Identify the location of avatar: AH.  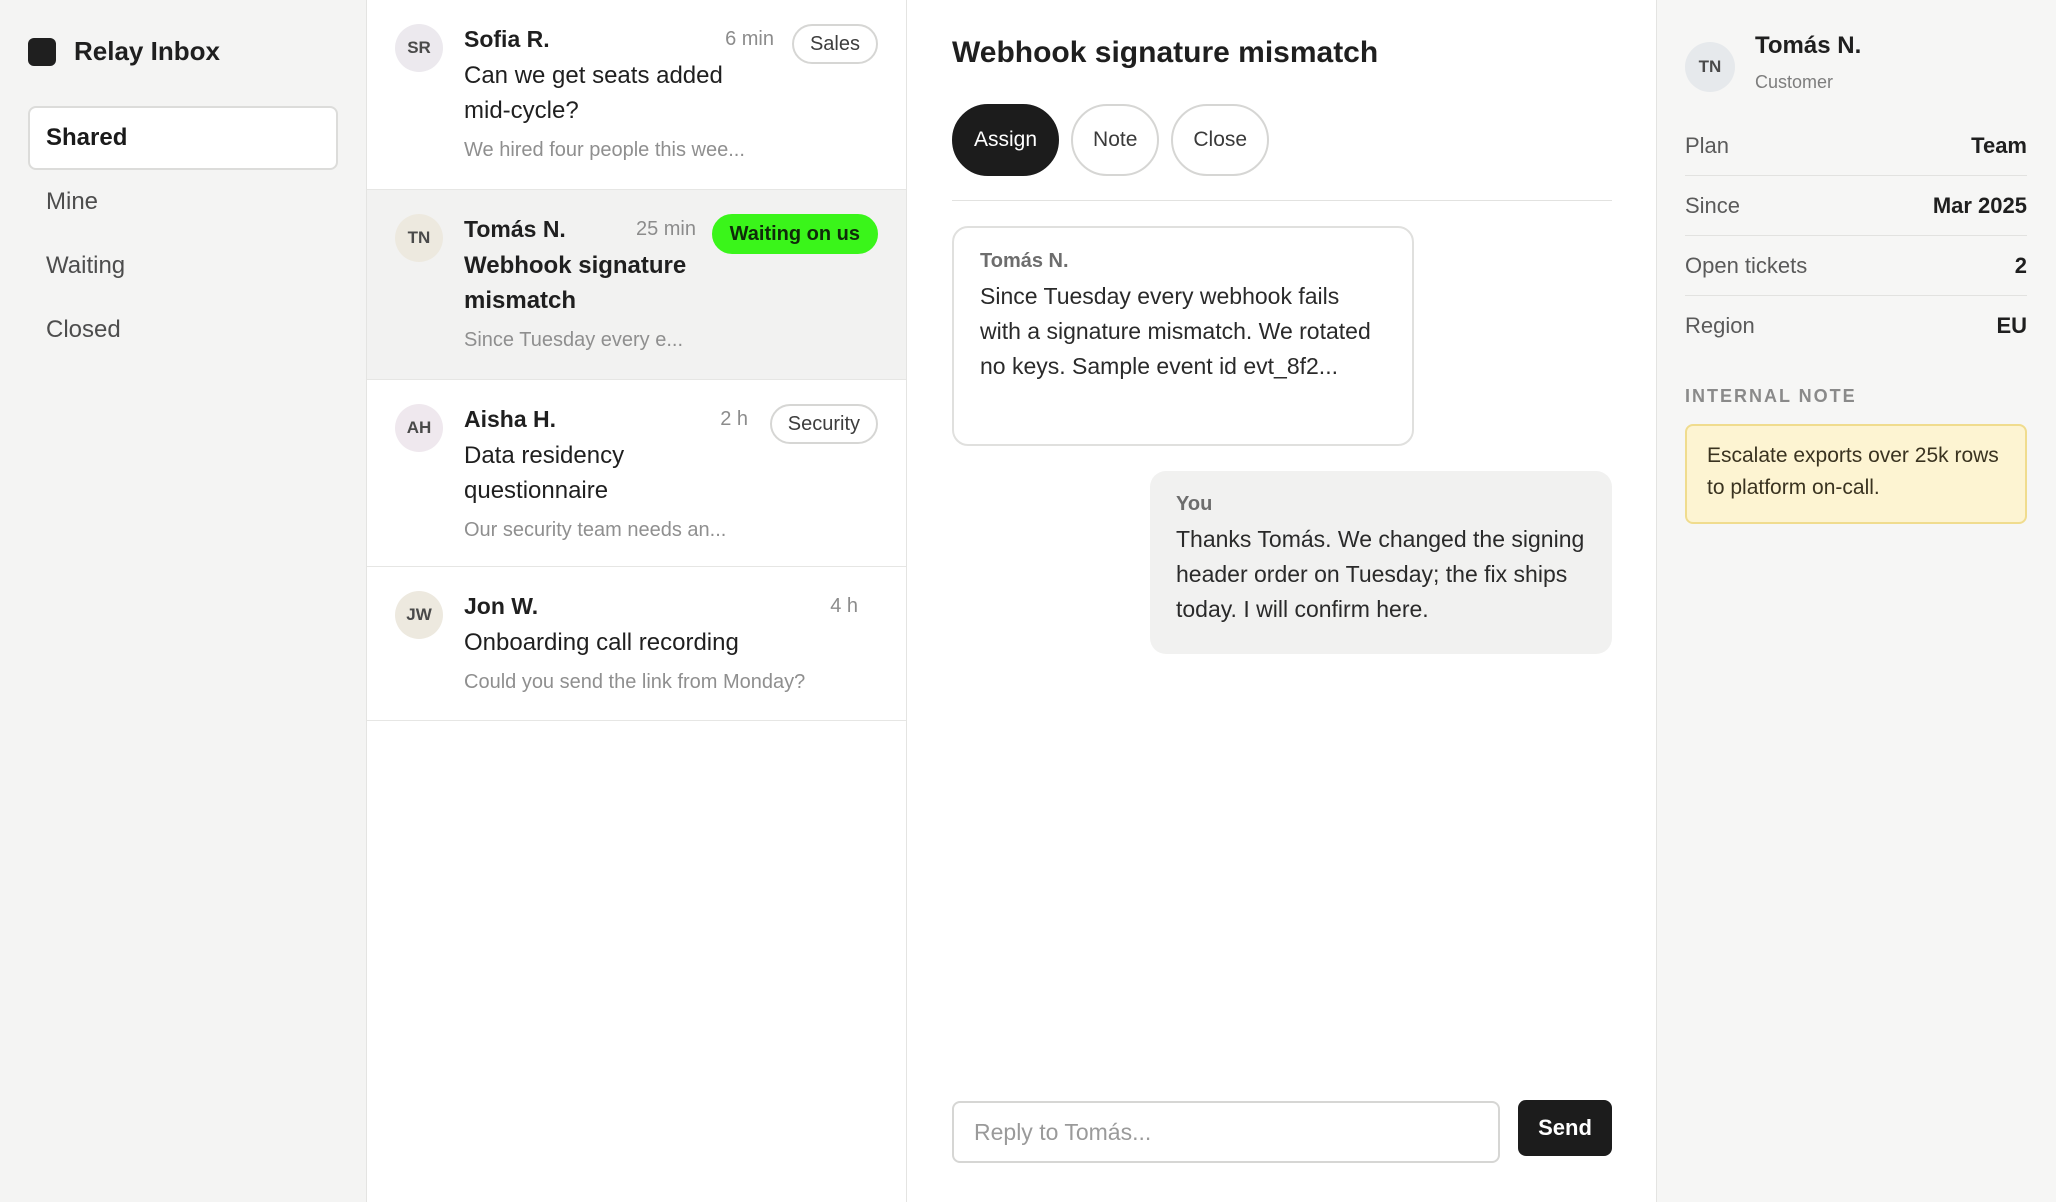
(419, 428).